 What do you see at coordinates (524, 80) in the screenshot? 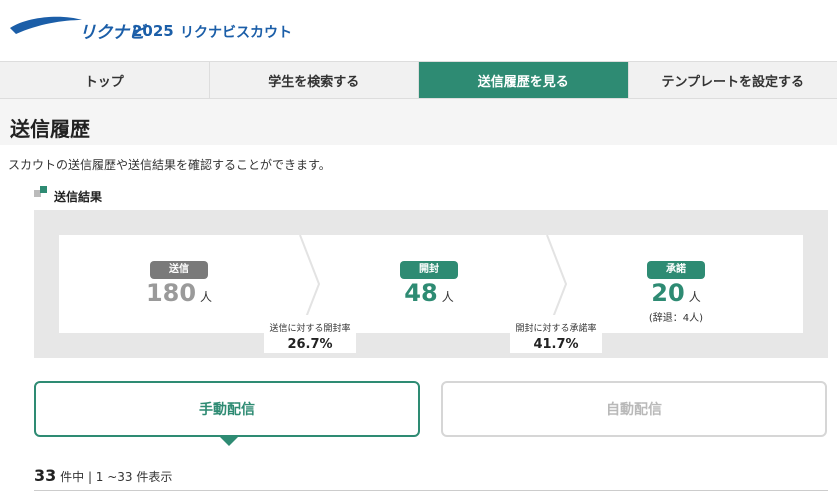
I see `tab-send-history: 送信履歴を見る` at bounding box center [524, 80].